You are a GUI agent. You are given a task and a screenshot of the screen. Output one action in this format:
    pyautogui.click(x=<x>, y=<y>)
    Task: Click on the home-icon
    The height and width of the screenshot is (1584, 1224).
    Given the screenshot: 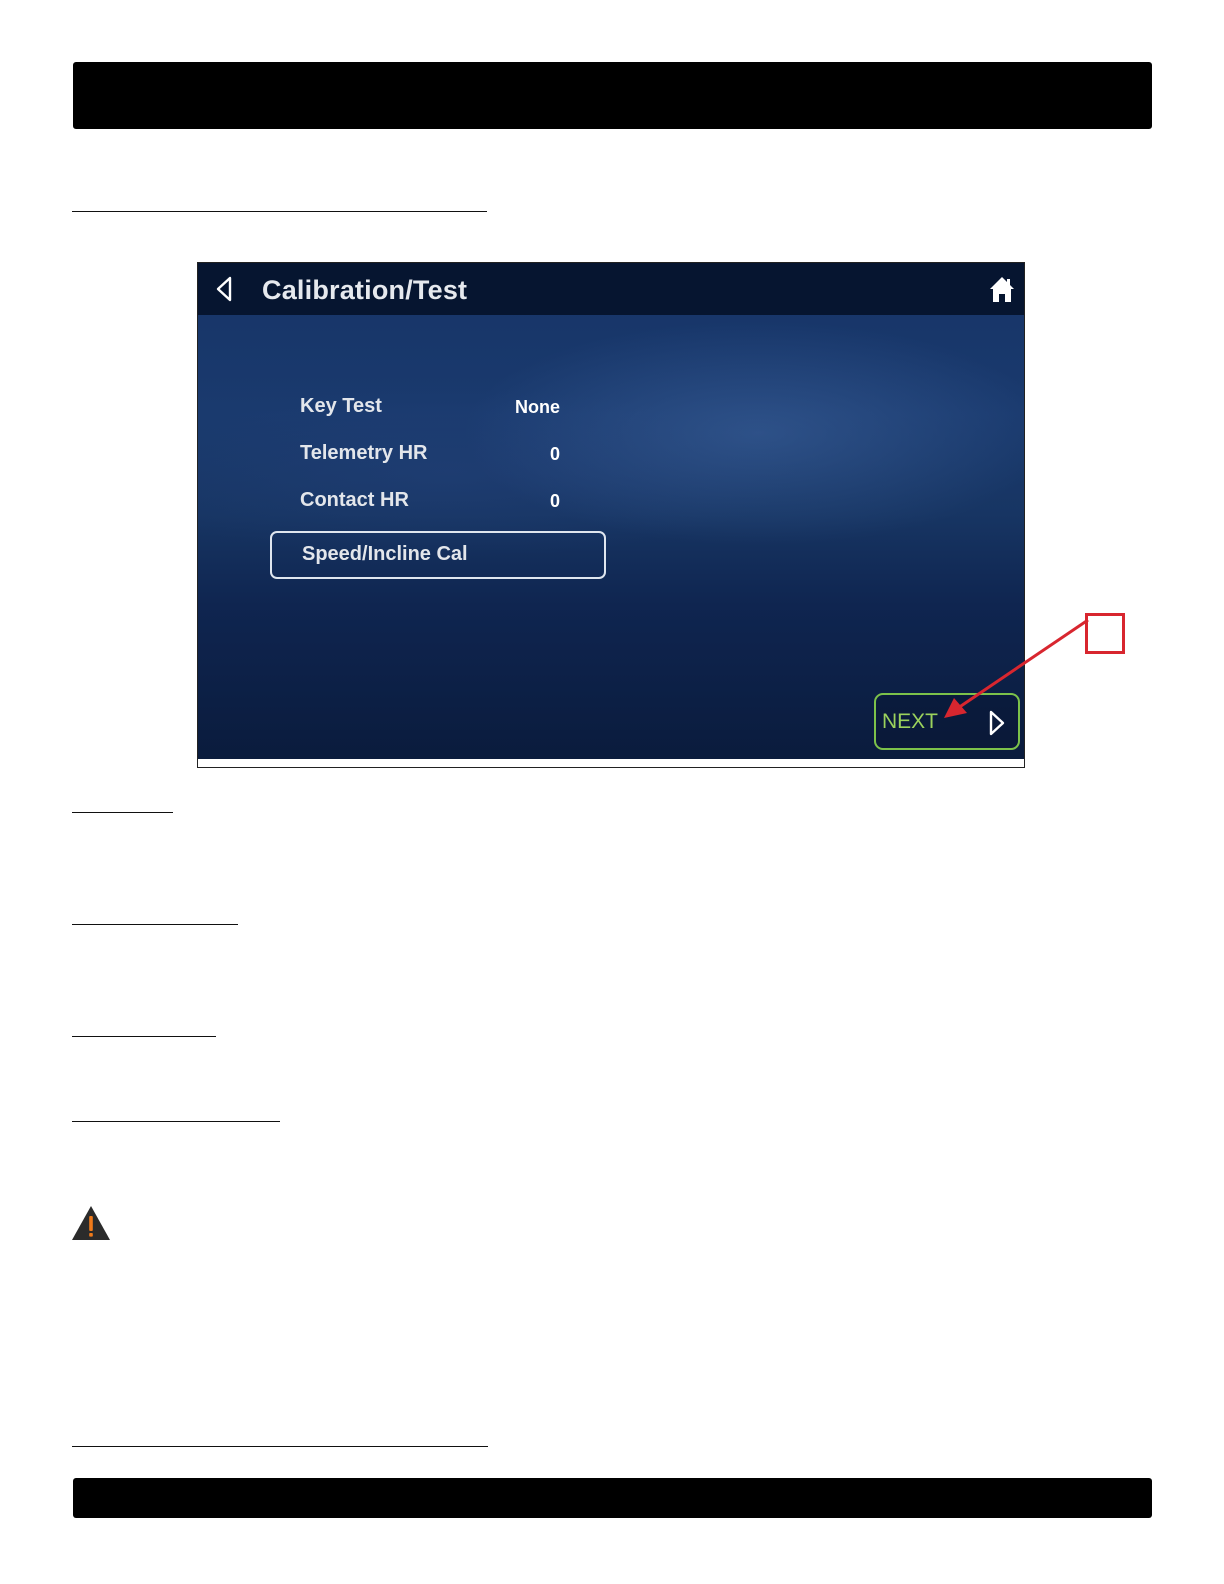 What is the action you would take?
    pyautogui.click(x=1002, y=289)
    